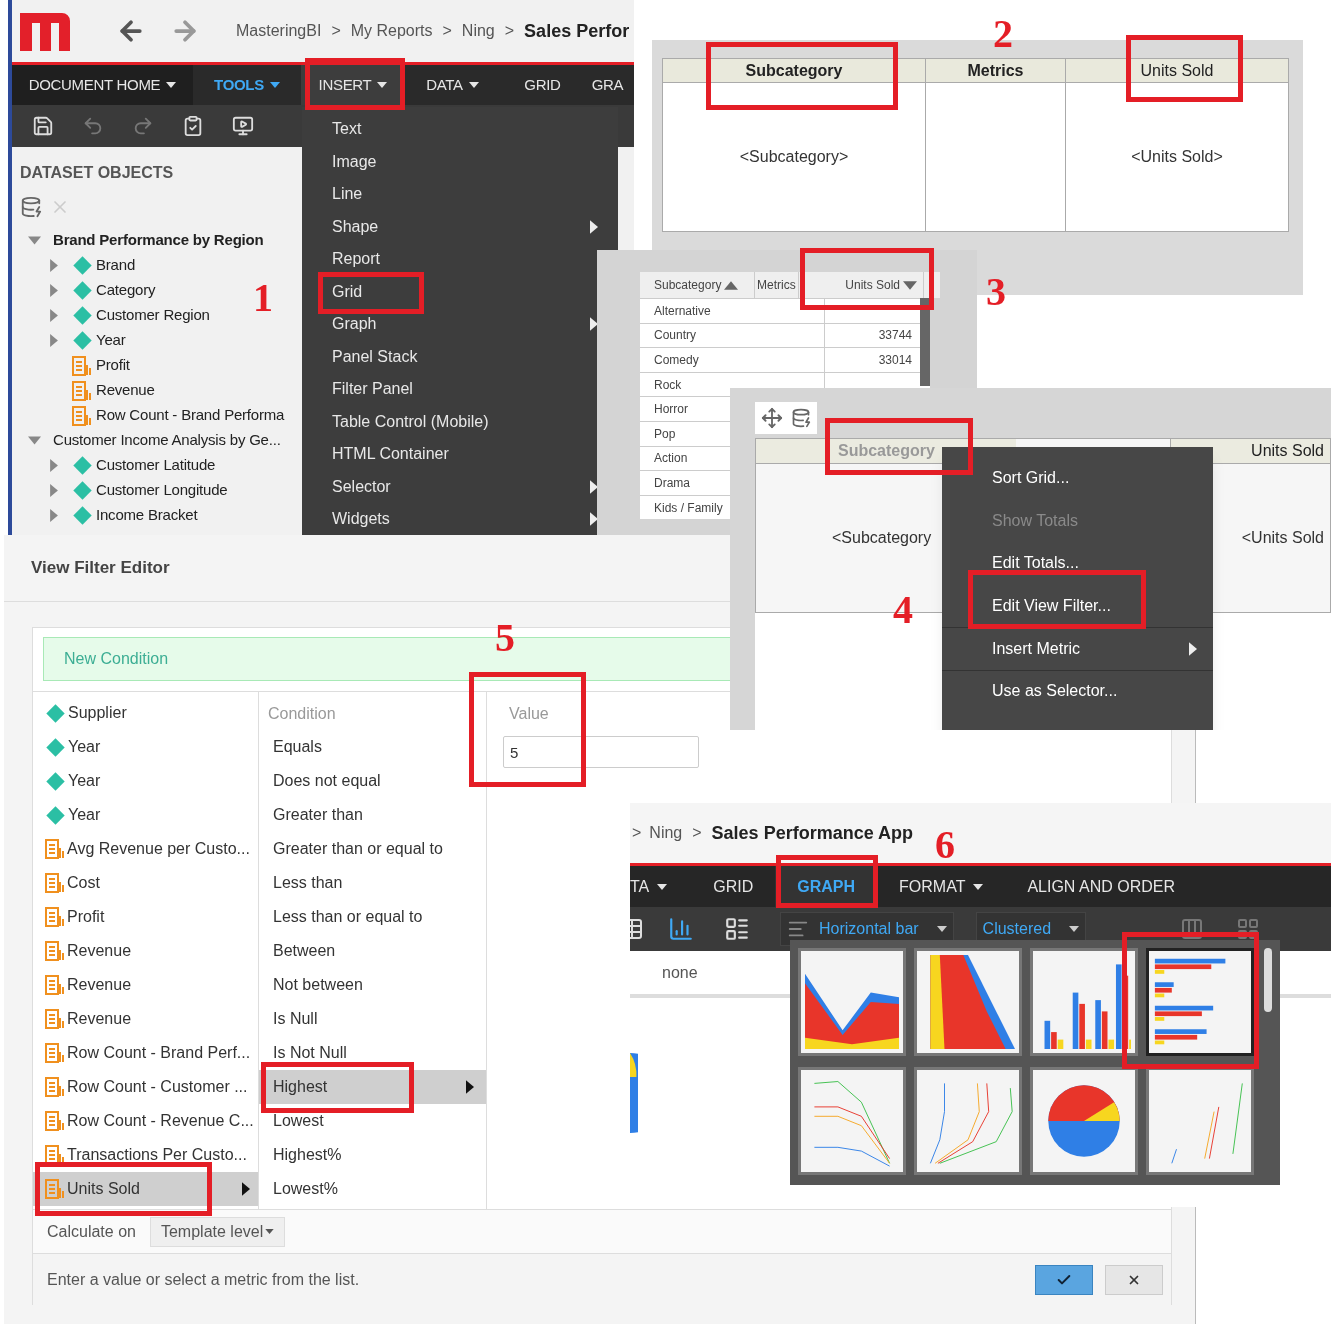  I want to click on tree-item: Income Bracket, so click(147, 515).